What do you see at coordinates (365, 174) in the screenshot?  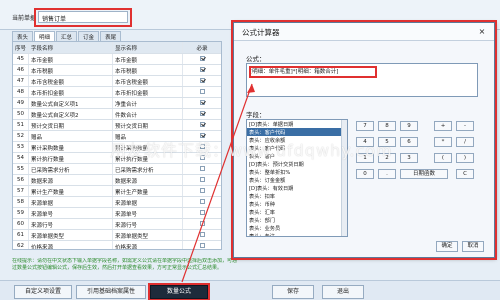 I see `keypad-key: 0` at bounding box center [365, 174].